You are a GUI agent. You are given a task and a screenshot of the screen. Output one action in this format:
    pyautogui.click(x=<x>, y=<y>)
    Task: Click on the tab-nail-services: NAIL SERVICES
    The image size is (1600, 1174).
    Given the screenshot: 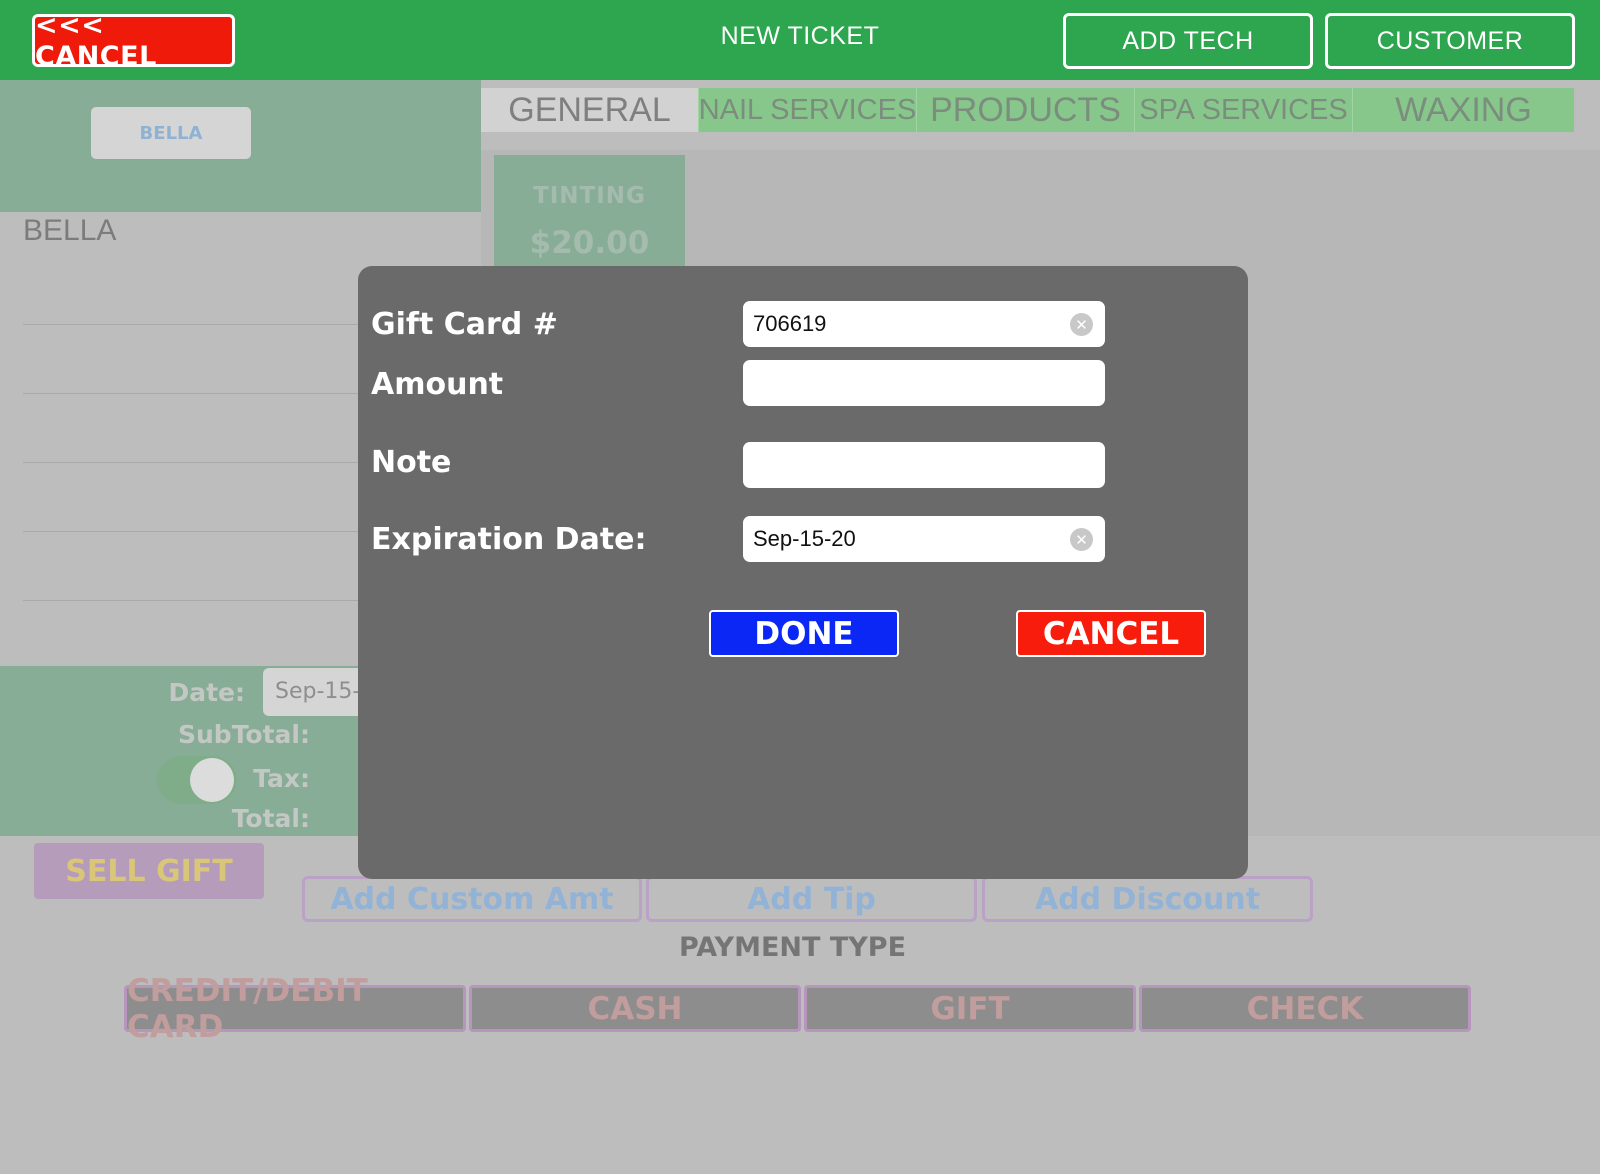 What is the action you would take?
    pyautogui.click(x=807, y=110)
    